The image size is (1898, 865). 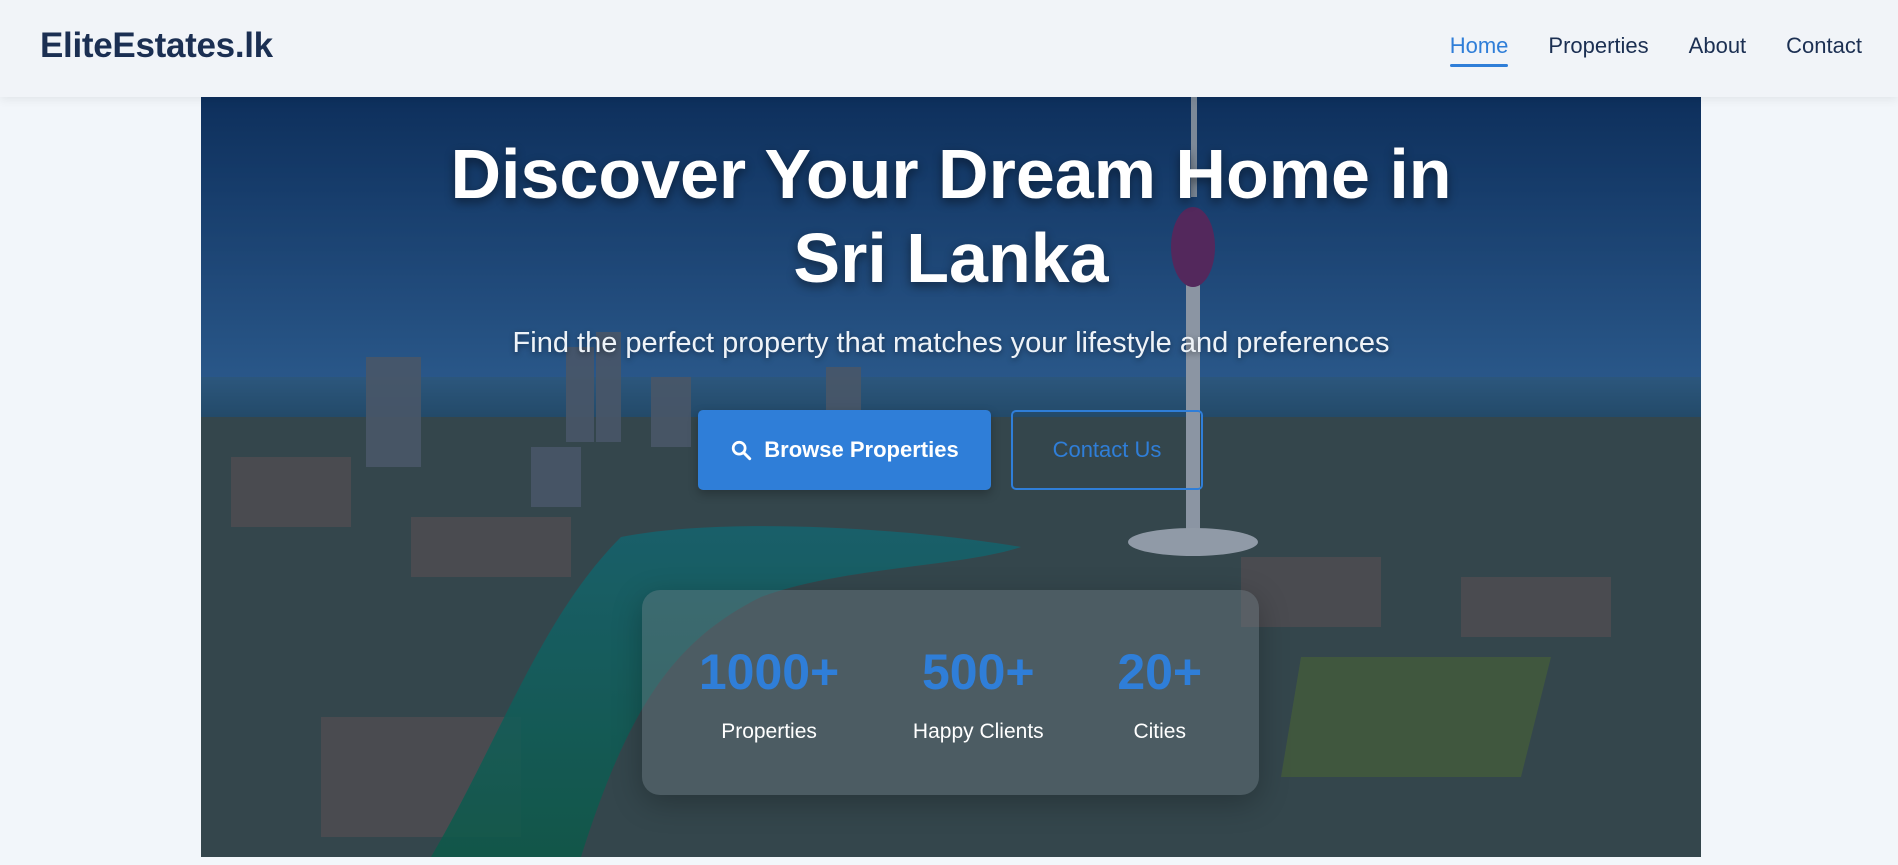 What do you see at coordinates (1824, 50) in the screenshot?
I see `nav-link-contact: Contact` at bounding box center [1824, 50].